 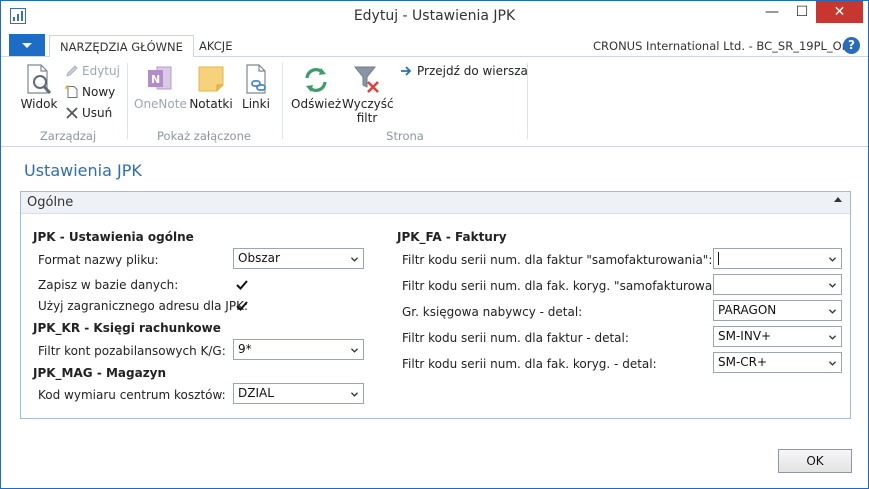 What do you see at coordinates (256, 393) in the screenshot?
I see `cost-center-dim-value: DZIAL` at bounding box center [256, 393].